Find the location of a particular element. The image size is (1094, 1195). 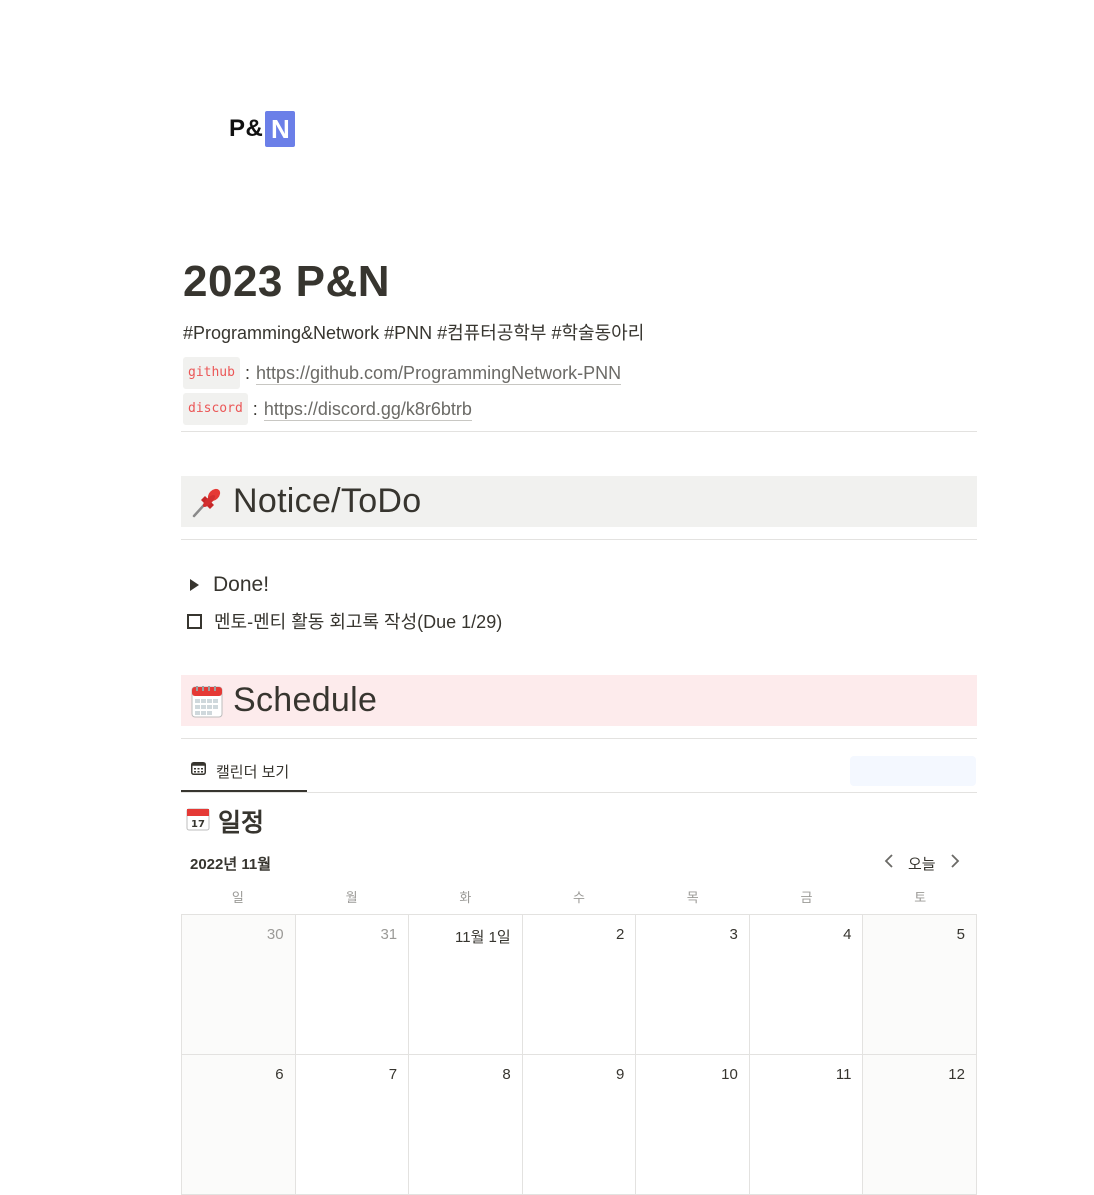

done-toggle: Done! is located at coordinates (226, 585).